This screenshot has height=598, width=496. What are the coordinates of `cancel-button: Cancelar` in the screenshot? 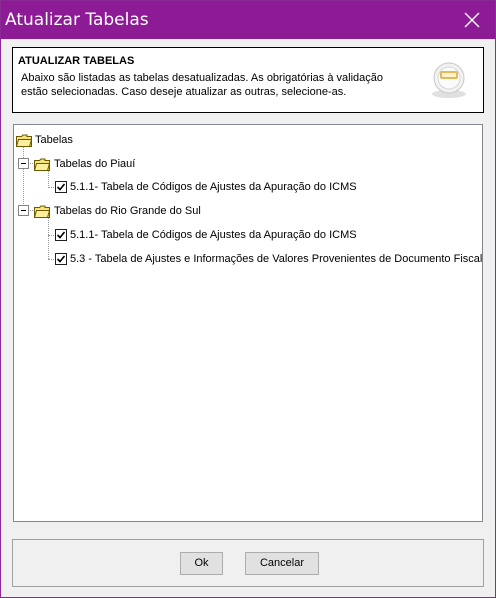 It's located at (282, 563).